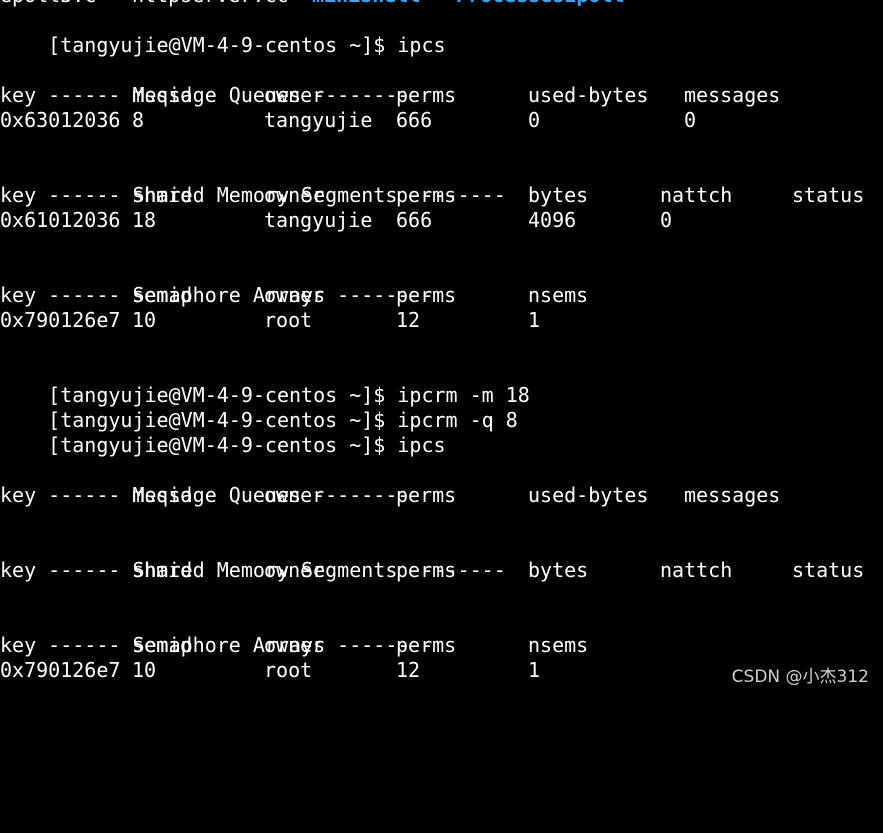  I want to click on command-line: [tangyujie@VM-4-9-centos ~]$ ipcrm -m 18, so click(441, 382).